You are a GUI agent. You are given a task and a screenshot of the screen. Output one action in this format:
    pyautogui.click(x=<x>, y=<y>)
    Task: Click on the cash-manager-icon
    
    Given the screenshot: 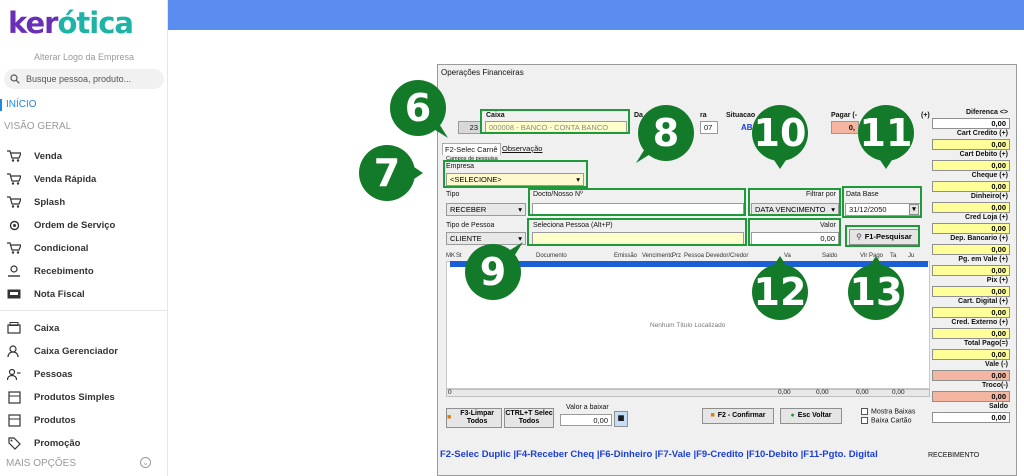 What is the action you would take?
    pyautogui.click(x=14, y=351)
    